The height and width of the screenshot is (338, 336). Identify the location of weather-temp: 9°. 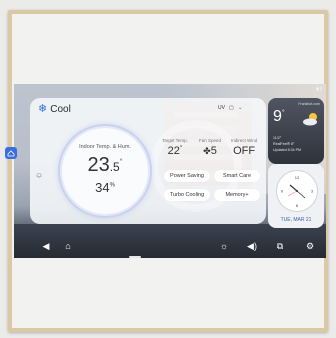
(279, 116).